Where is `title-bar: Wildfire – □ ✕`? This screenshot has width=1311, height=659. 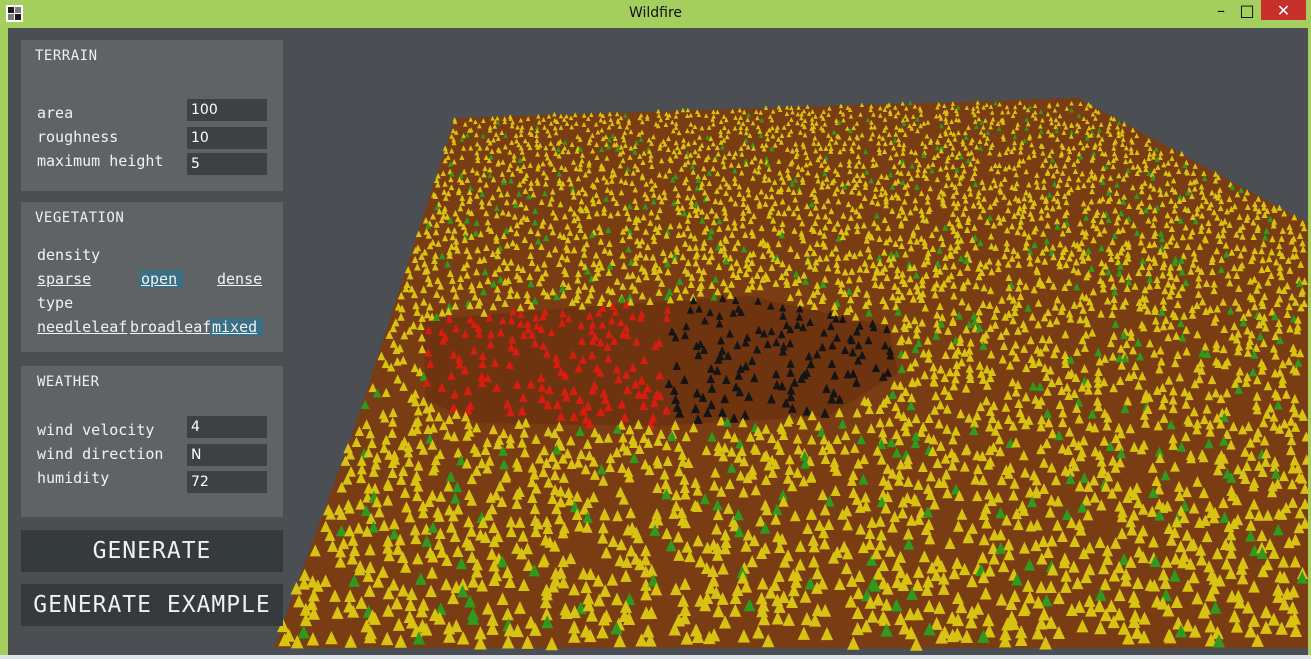
title-bar: Wildfire – □ ✕ is located at coordinates (655, 13).